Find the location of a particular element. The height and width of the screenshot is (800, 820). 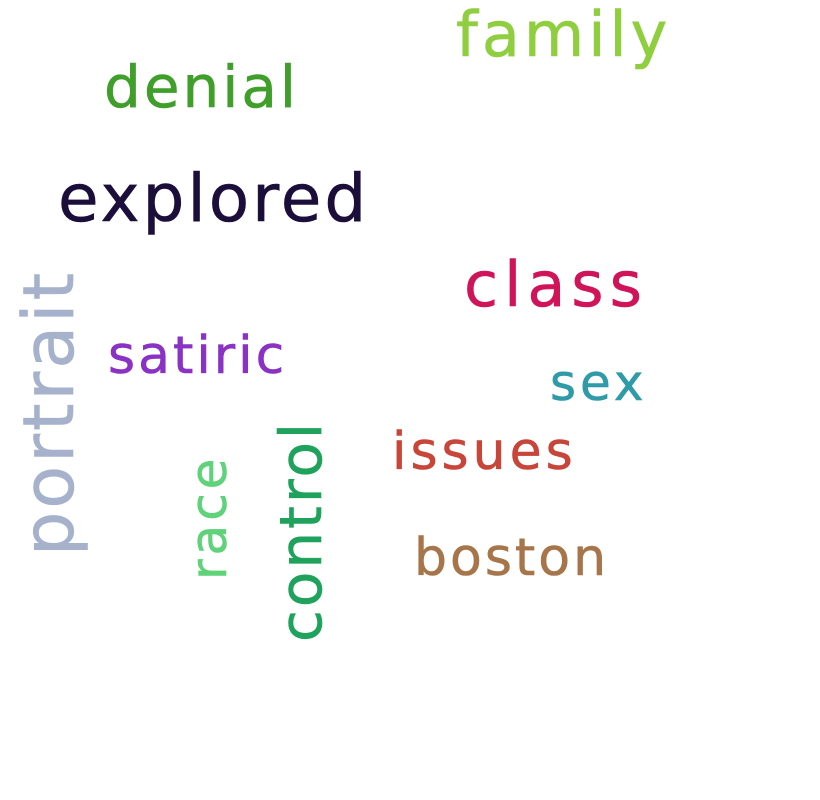

word-issues: issues is located at coordinates (484, 452).